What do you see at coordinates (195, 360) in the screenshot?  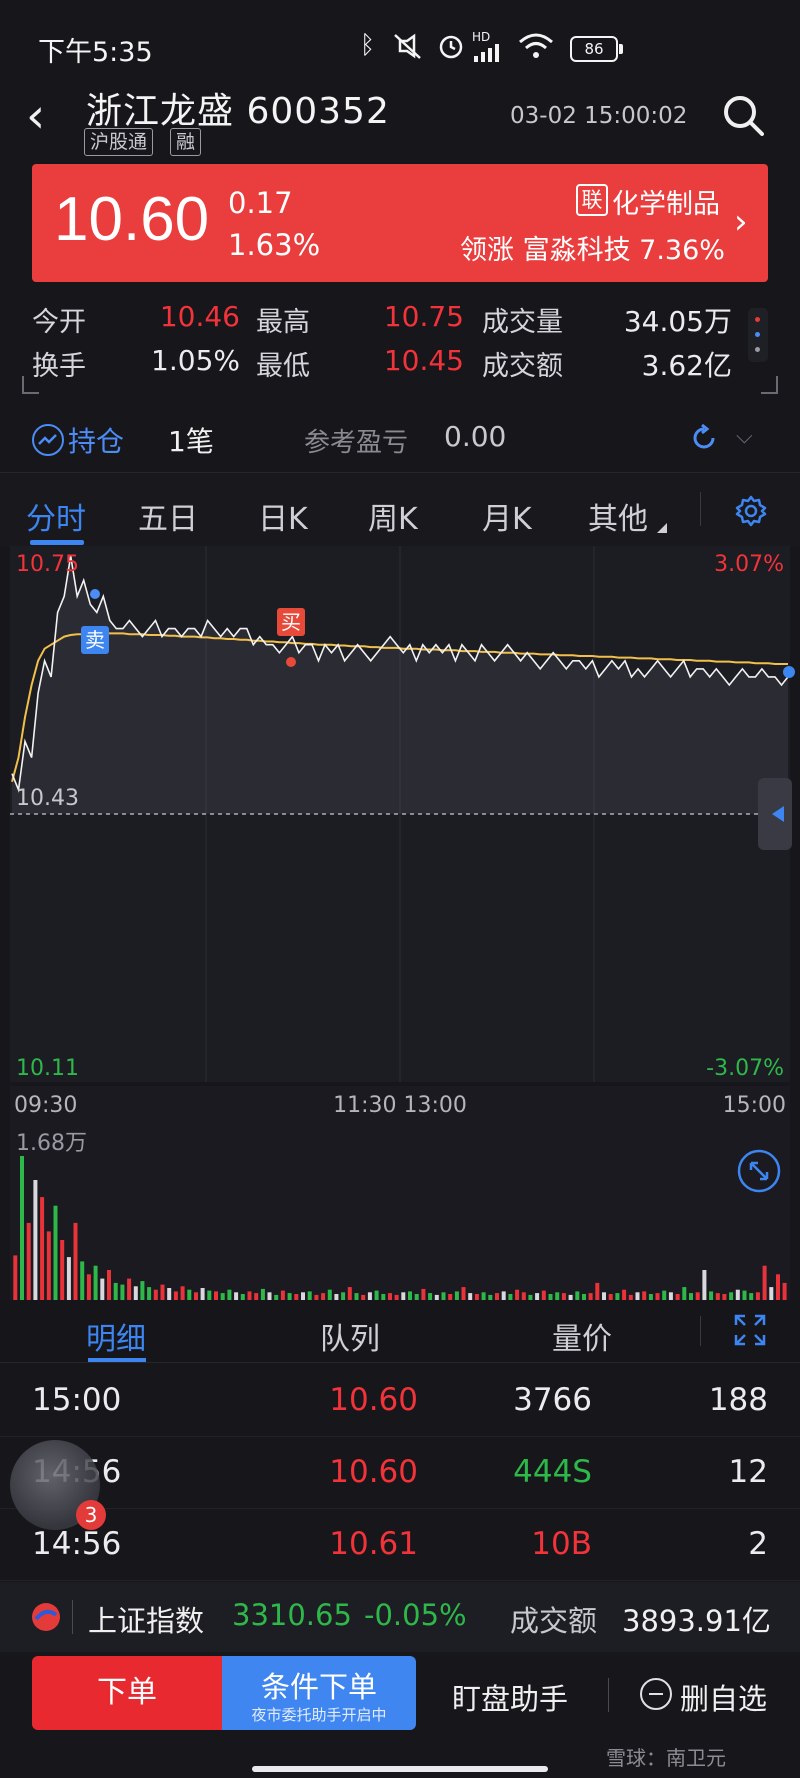 I see `turnover-value: 1.05%` at bounding box center [195, 360].